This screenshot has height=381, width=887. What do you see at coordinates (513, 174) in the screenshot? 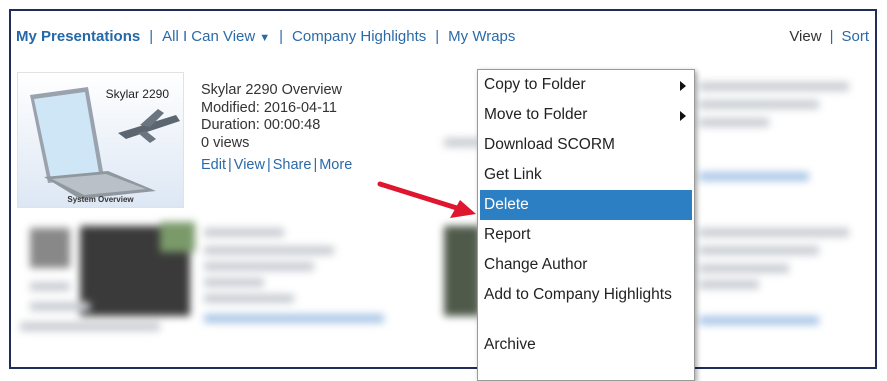
I see `menu-item-label: Get Link` at bounding box center [513, 174].